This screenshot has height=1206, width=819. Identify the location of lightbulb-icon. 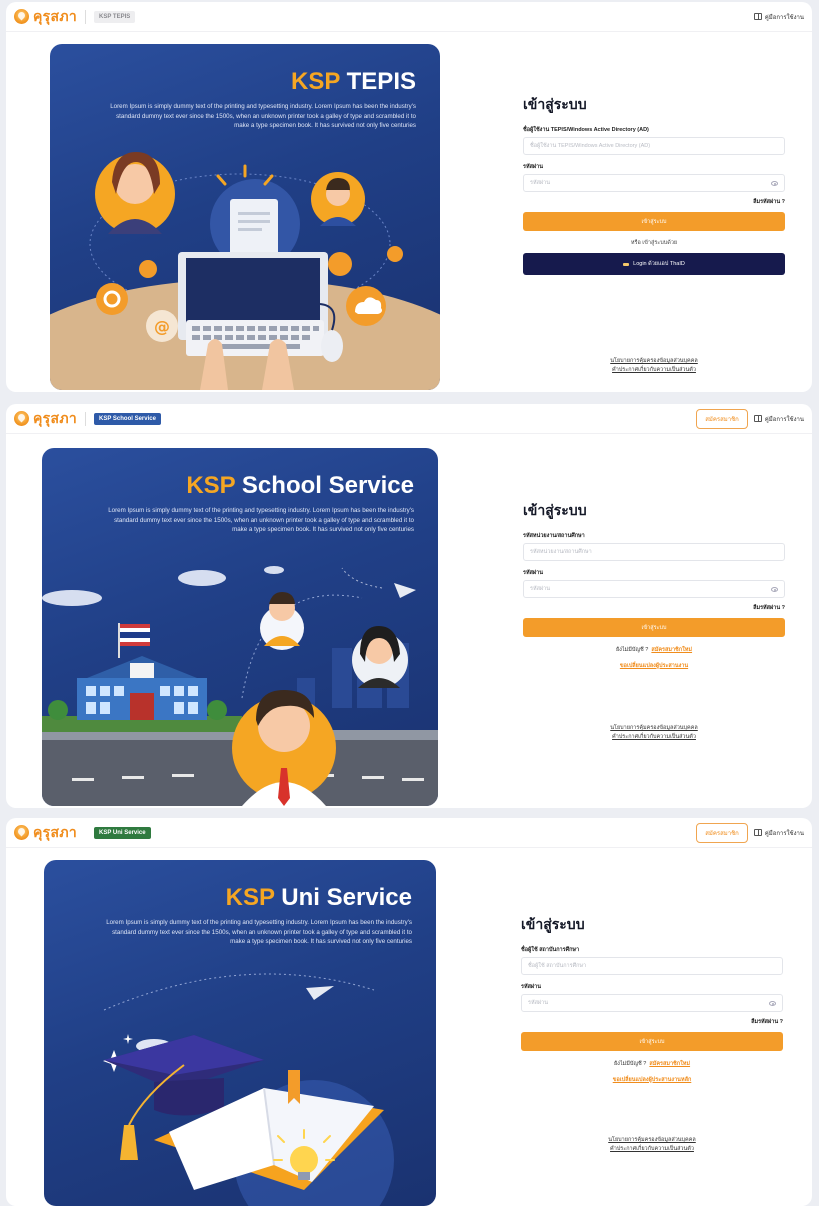
(304, 1160).